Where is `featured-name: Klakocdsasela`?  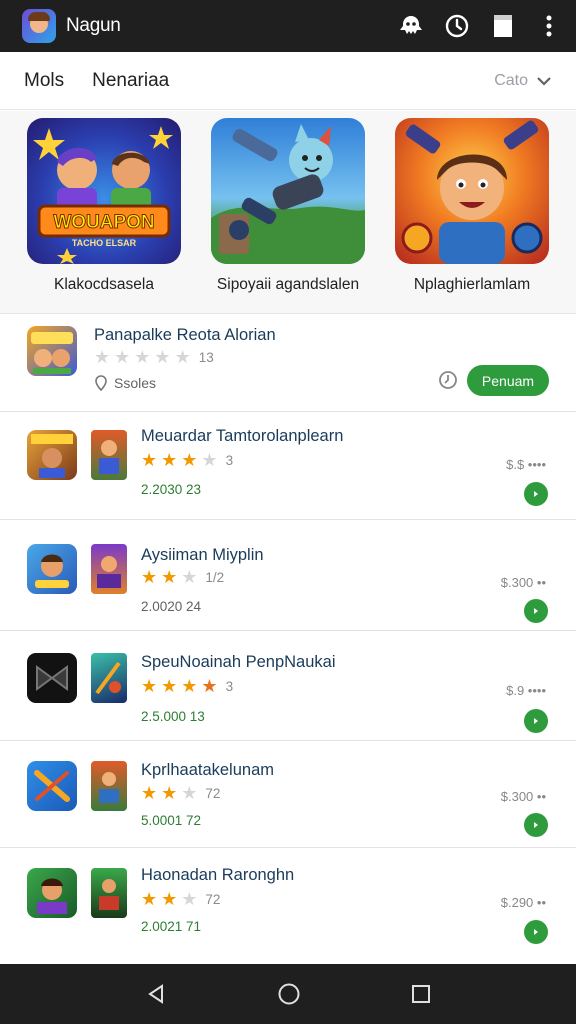 featured-name: Klakocdsasela is located at coordinates (104, 284).